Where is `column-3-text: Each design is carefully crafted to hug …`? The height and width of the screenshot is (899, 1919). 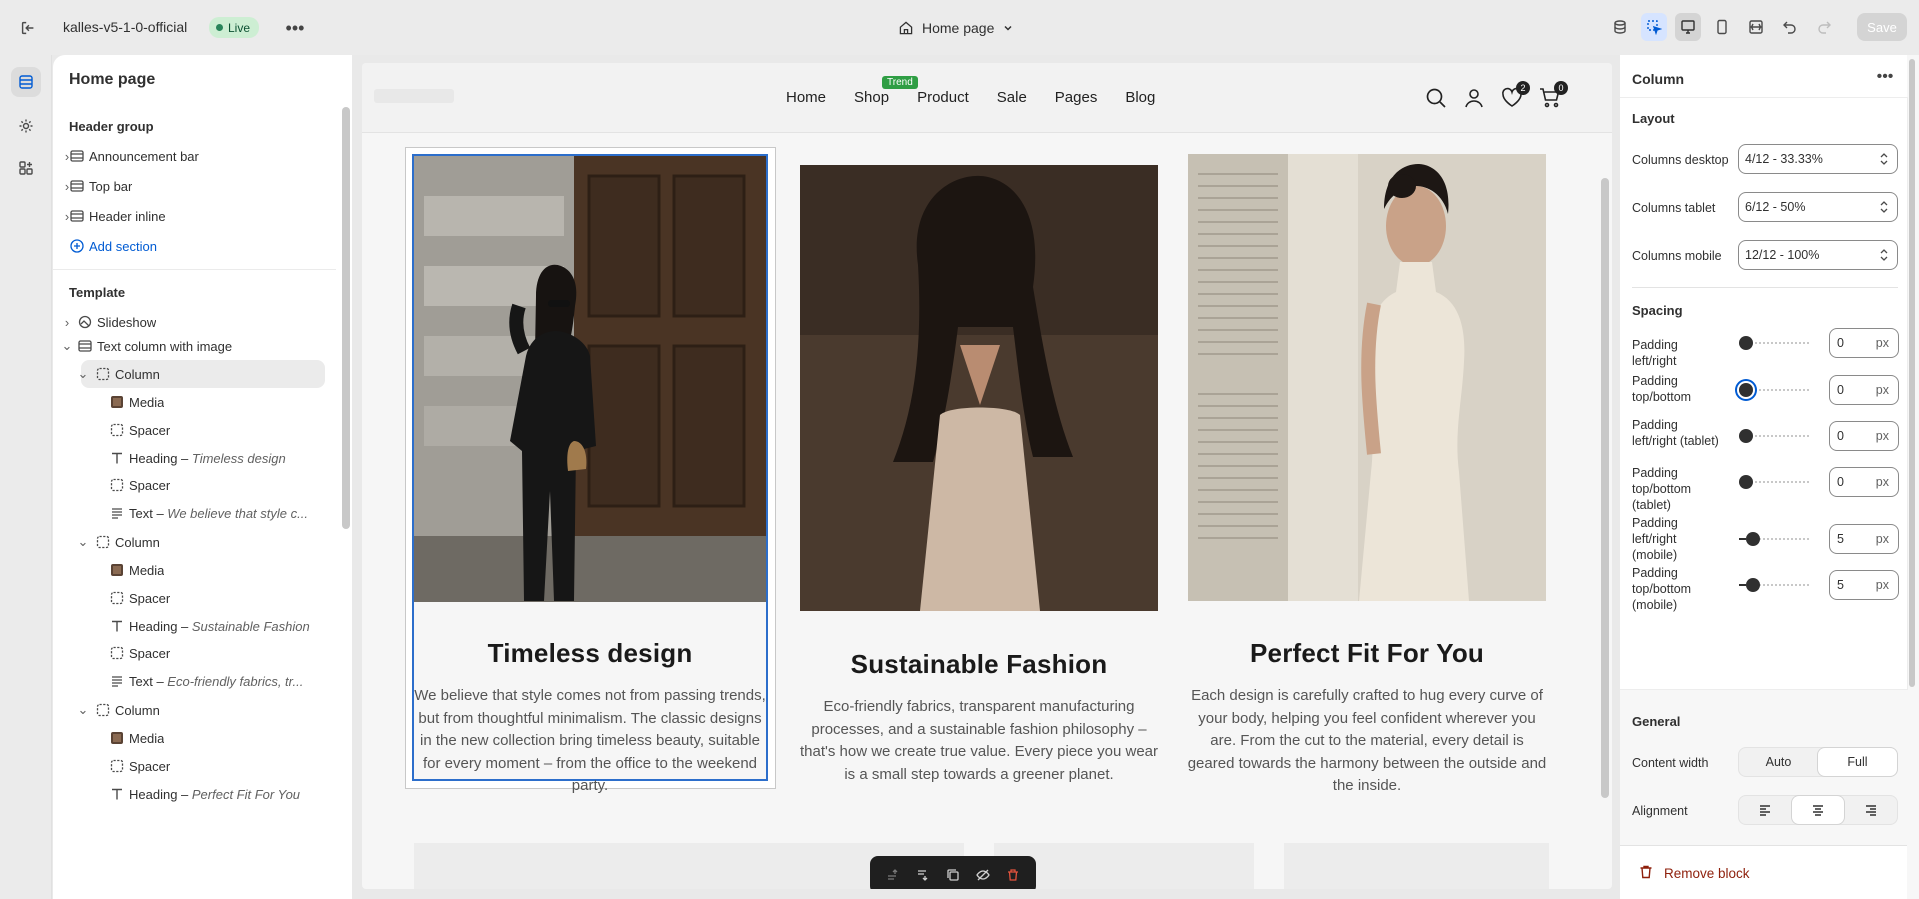 column-3-text: Each design is carefully crafted to hug … is located at coordinates (1367, 741).